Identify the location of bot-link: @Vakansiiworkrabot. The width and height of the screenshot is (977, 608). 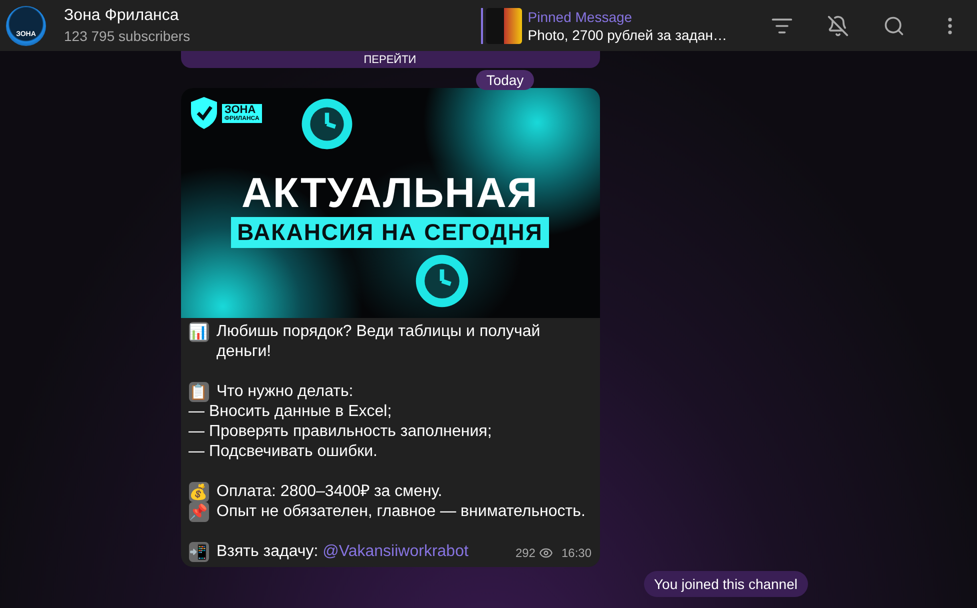
(395, 551).